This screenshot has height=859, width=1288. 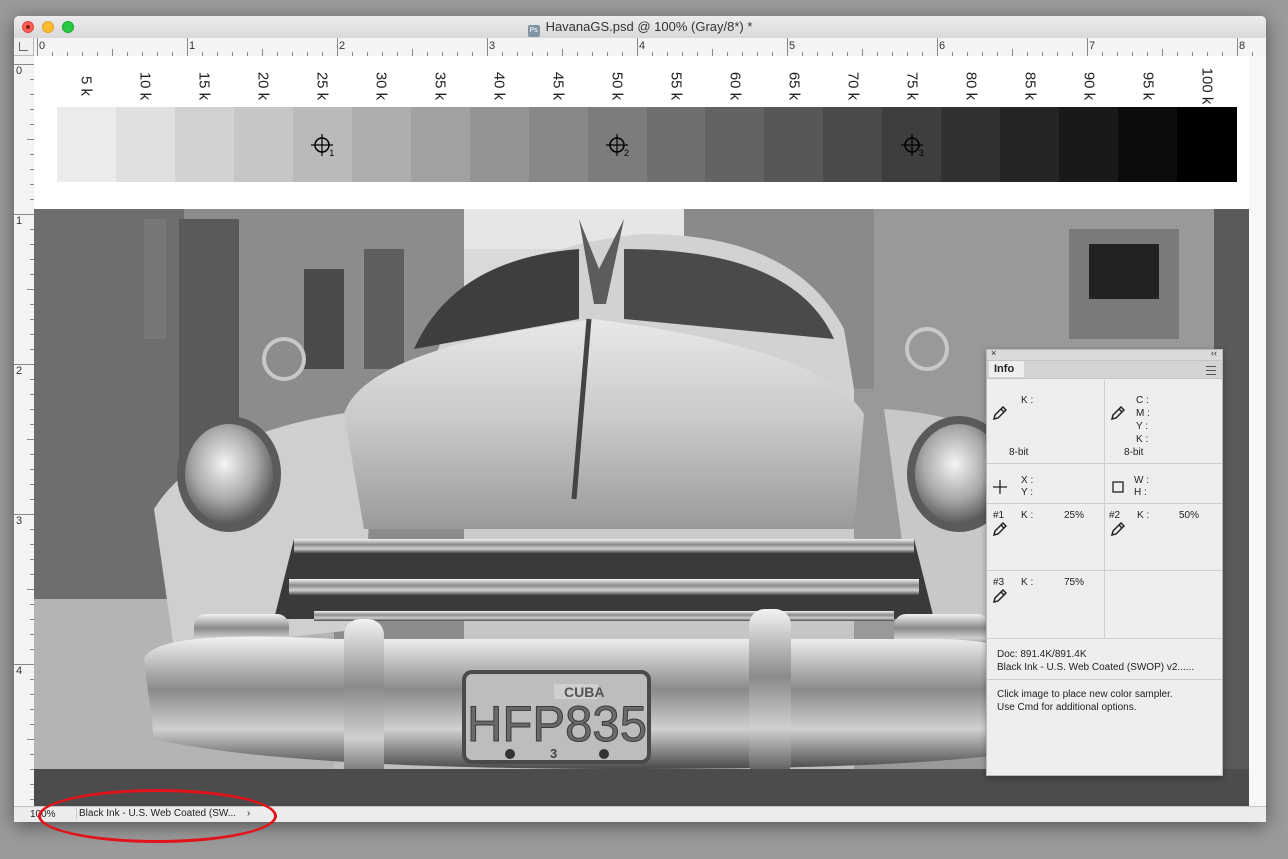 I want to click on gray-scale-label-text: 20 k, so click(x=263, y=86).